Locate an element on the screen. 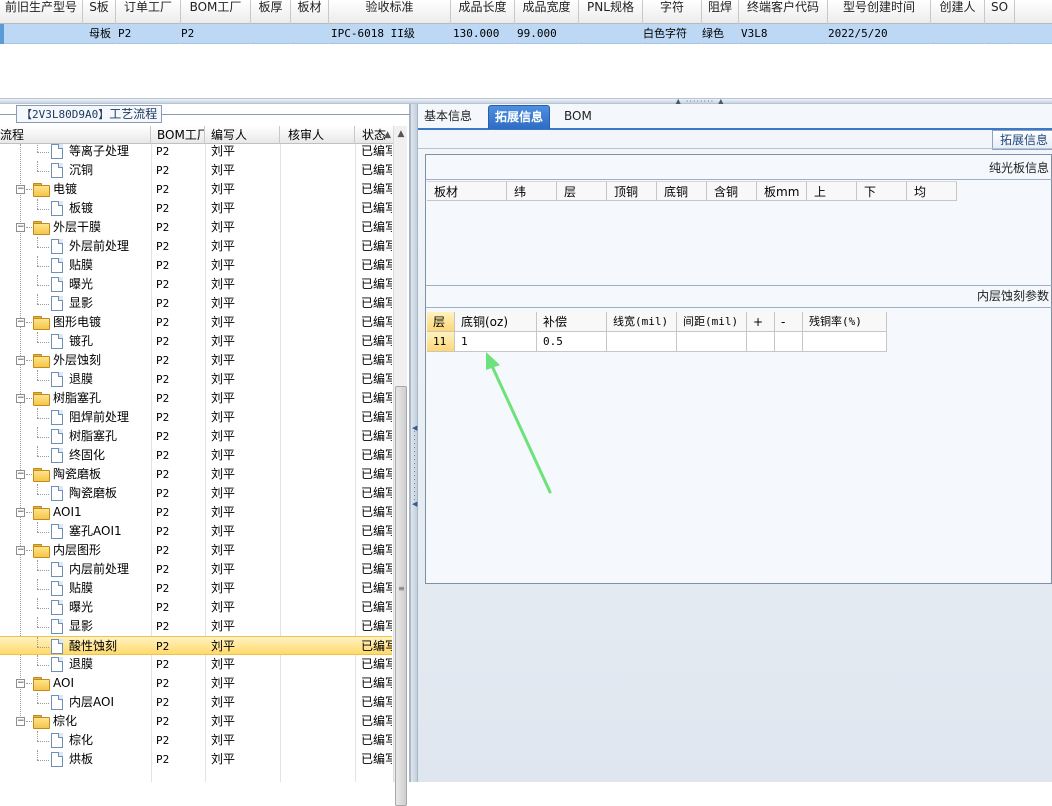 The width and height of the screenshot is (1052, 806). tree-row: − AOI1 P2 刘平 已编写 is located at coordinates (196, 512).